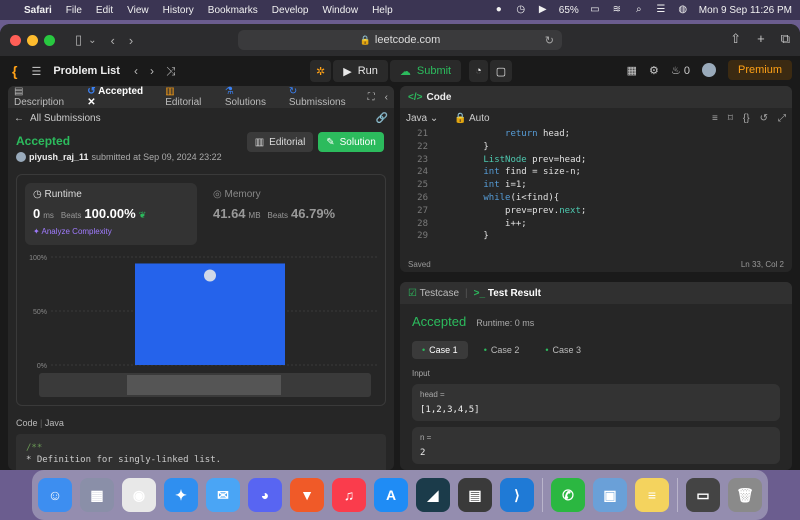  What do you see at coordinates (433, 495) in the screenshot?
I see `dock-terminal-app-icon: ◢` at bounding box center [433, 495].